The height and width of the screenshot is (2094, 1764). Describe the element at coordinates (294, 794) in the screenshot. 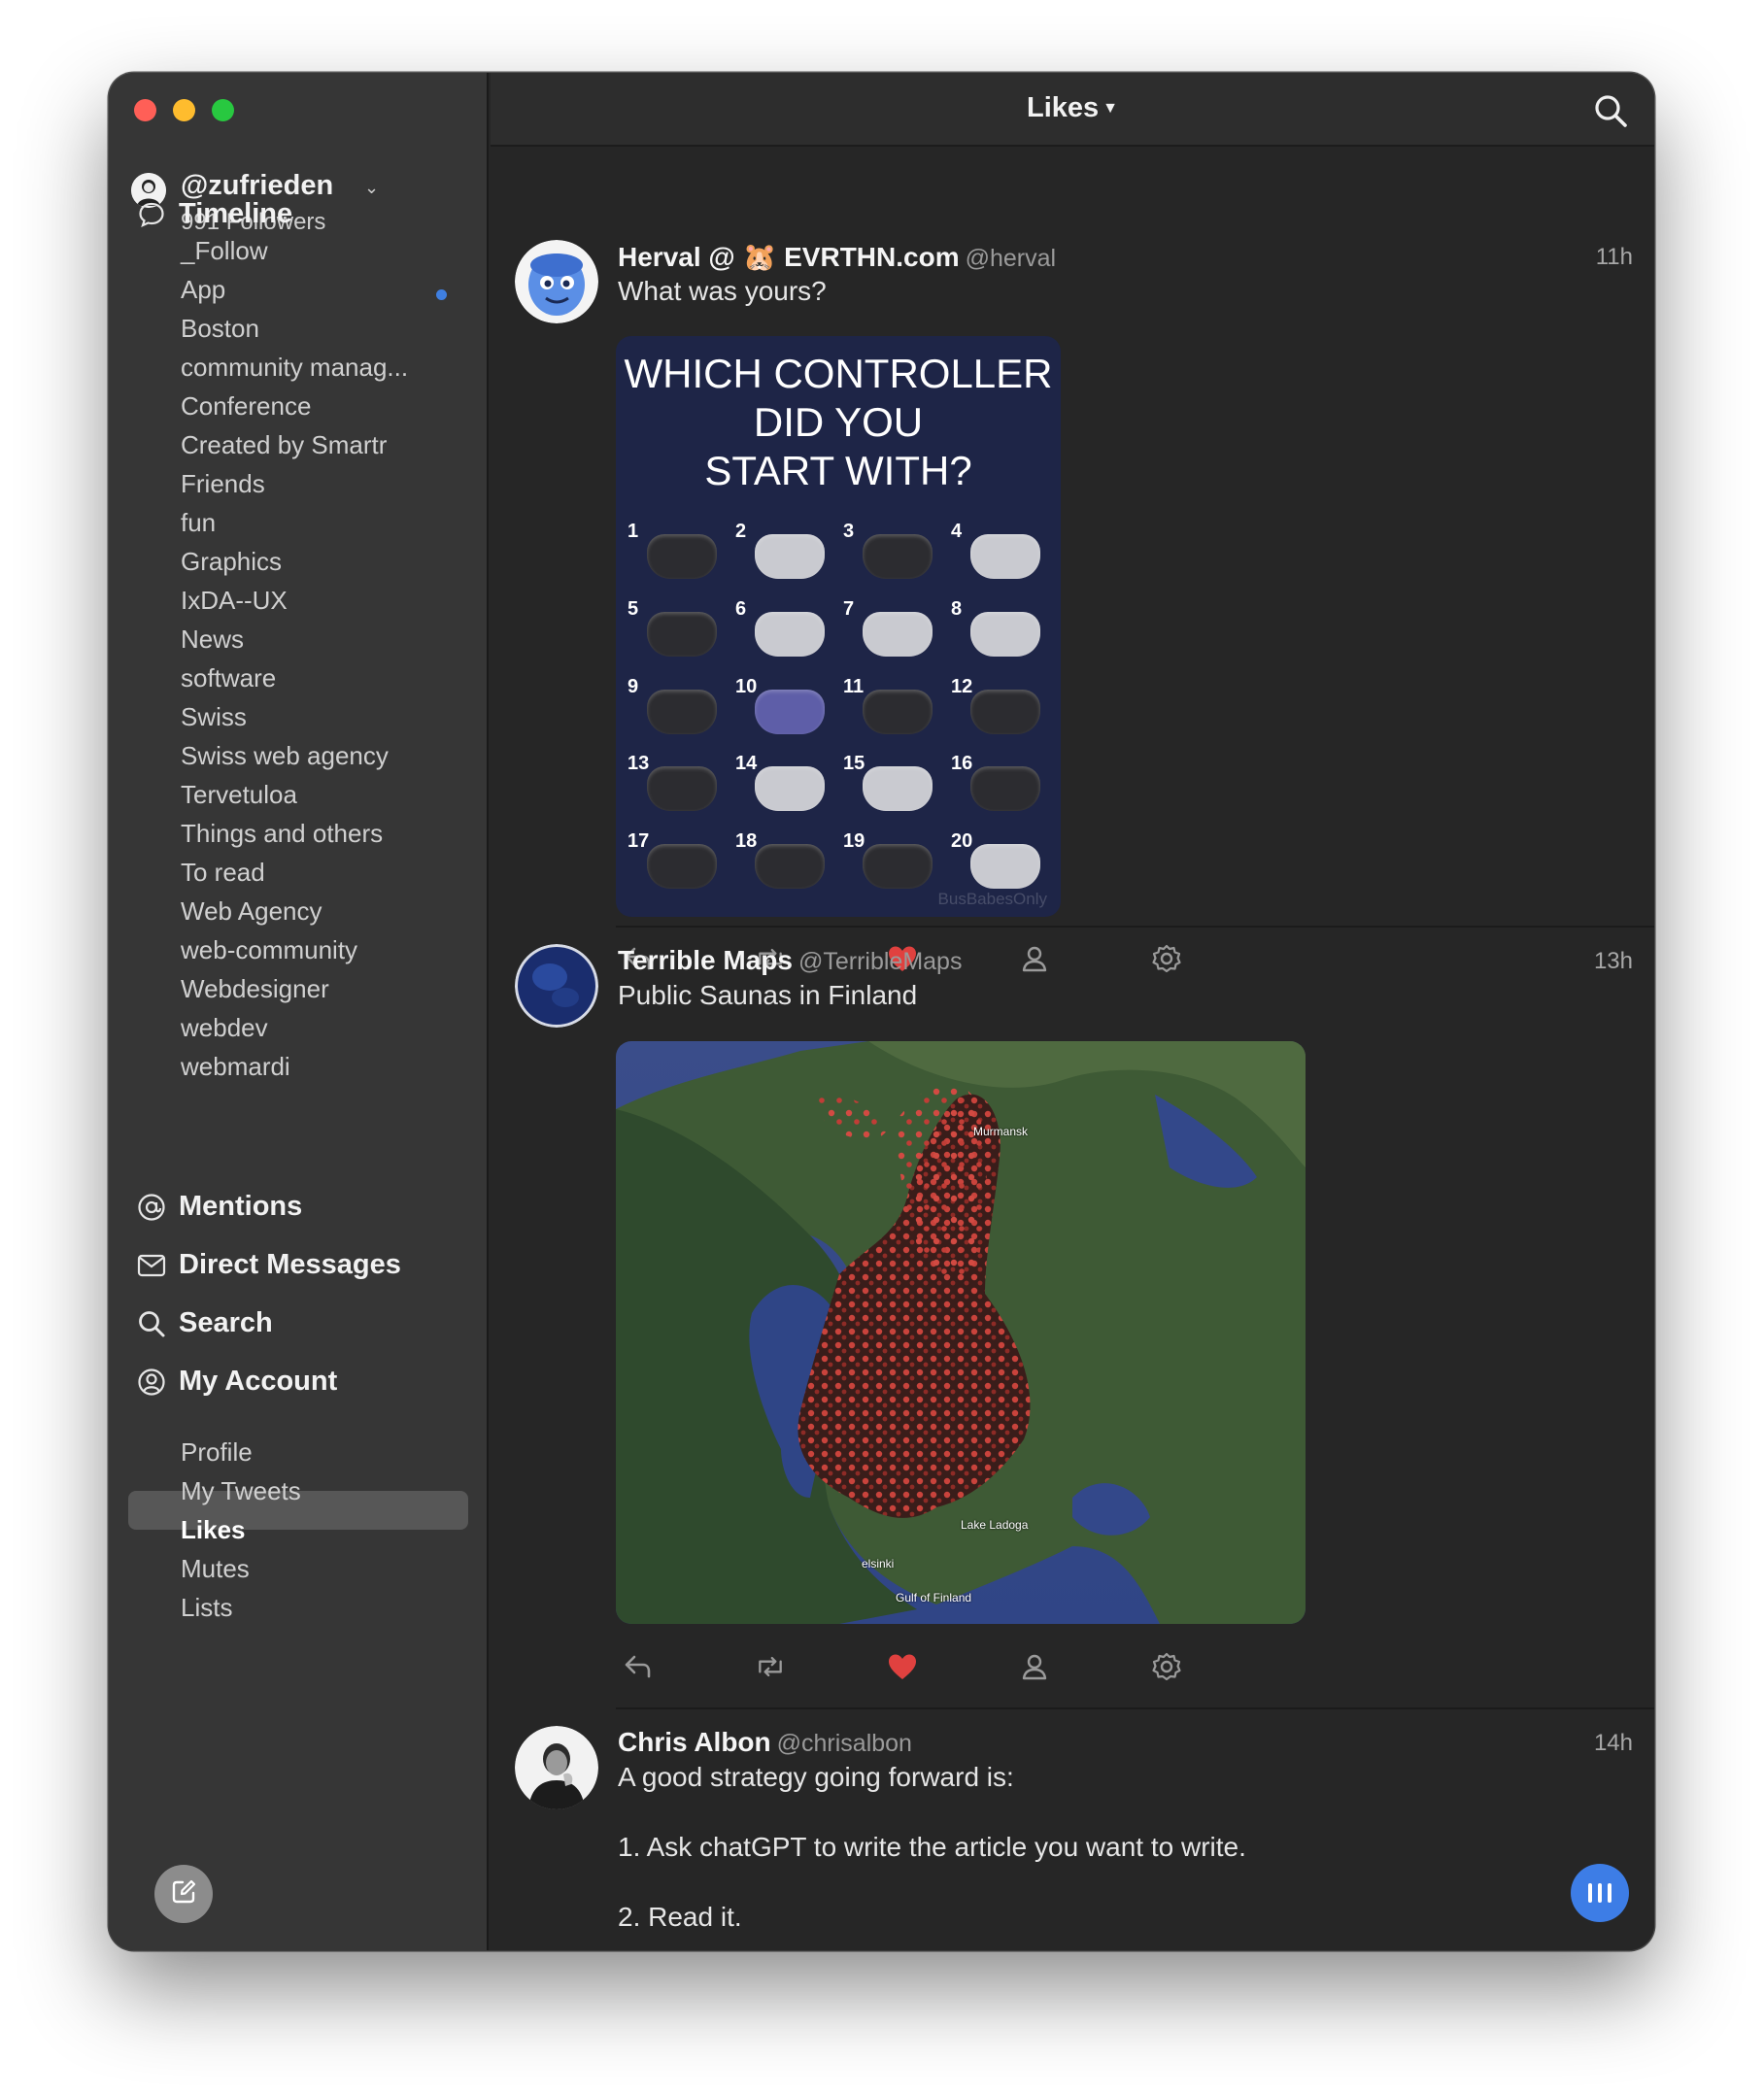

I see `list-item: Tervetuloa` at that location.